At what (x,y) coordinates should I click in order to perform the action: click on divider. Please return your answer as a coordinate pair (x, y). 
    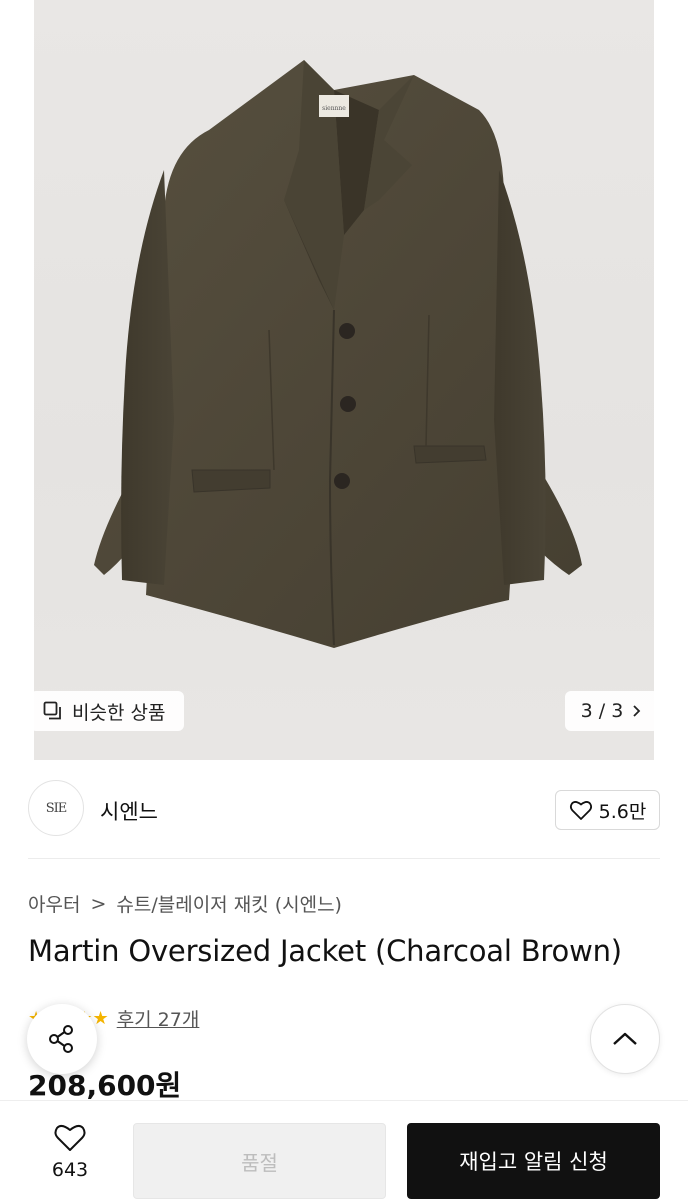
    Looking at the image, I should click on (344, 858).